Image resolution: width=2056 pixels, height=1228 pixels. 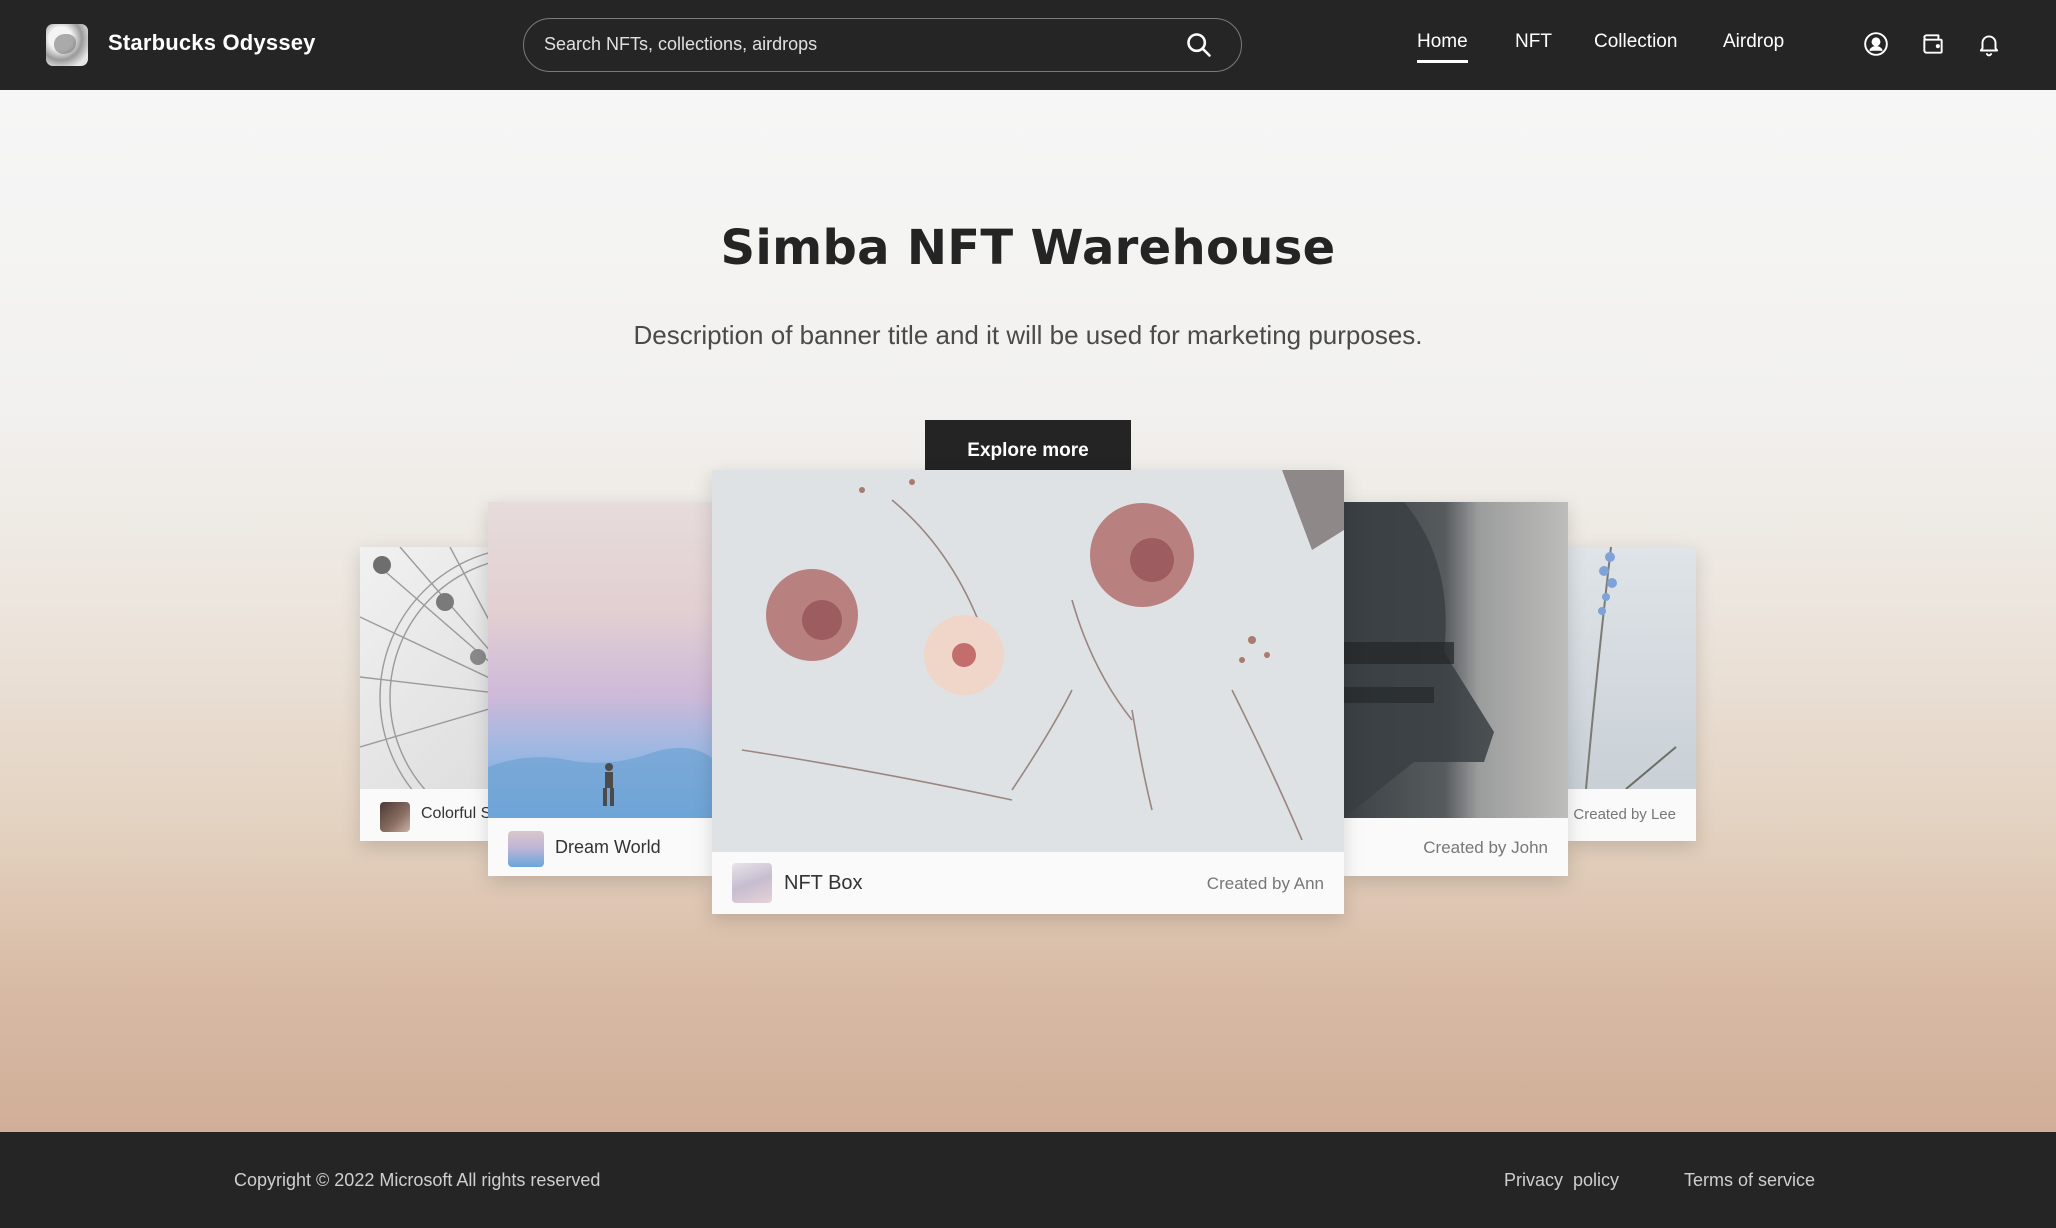 What do you see at coordinates (1635, 42) in the screenshot?
I see `nav-collection: Collection` at bounding box center [1635, 42].